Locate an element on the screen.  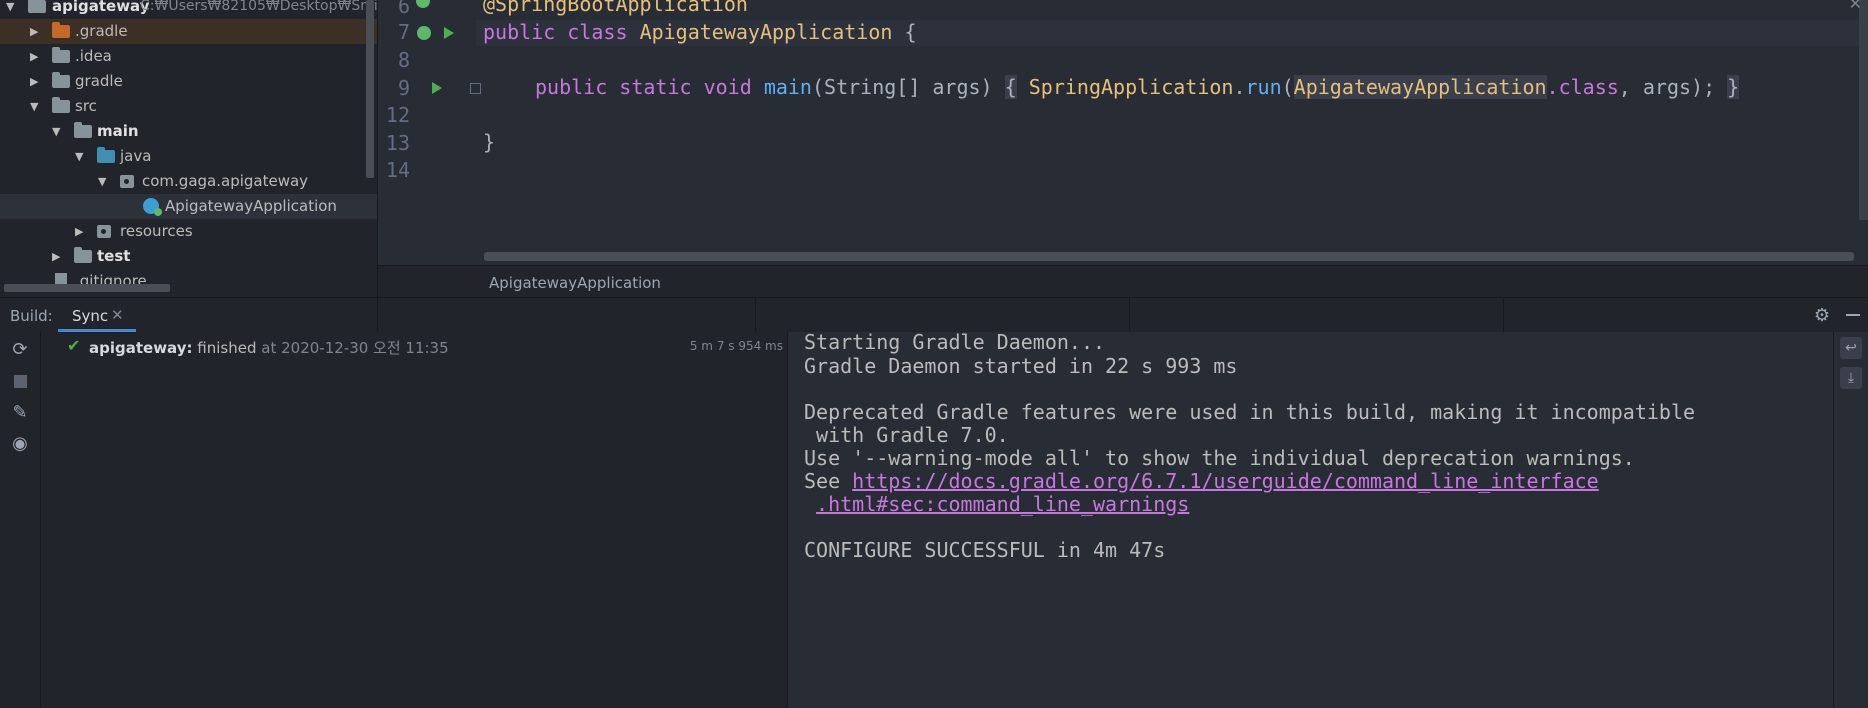
tree-item-label: test is located at coordinates (114, 256).